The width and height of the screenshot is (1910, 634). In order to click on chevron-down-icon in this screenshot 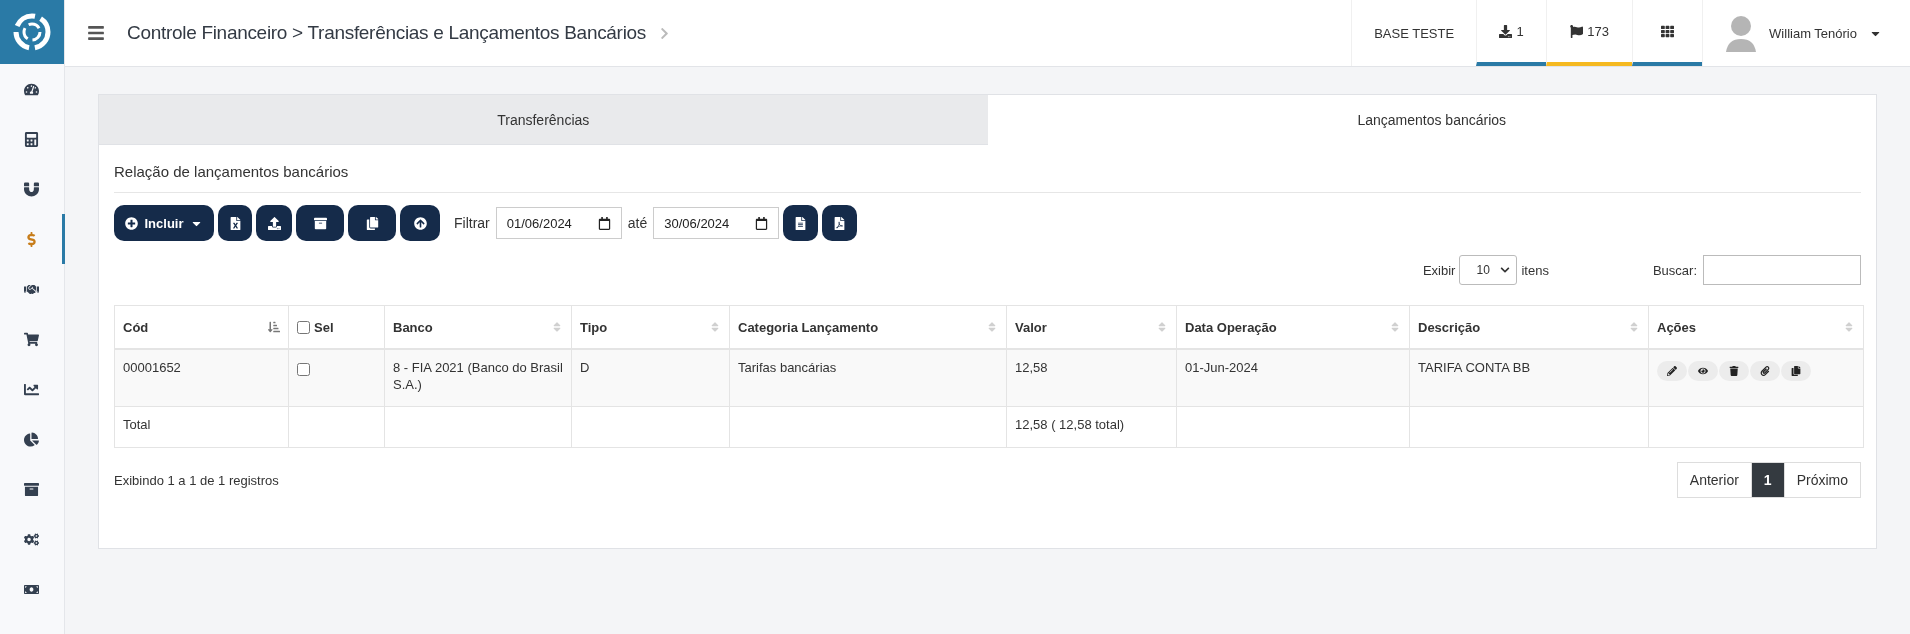, I will do `click(1505, 270)`.